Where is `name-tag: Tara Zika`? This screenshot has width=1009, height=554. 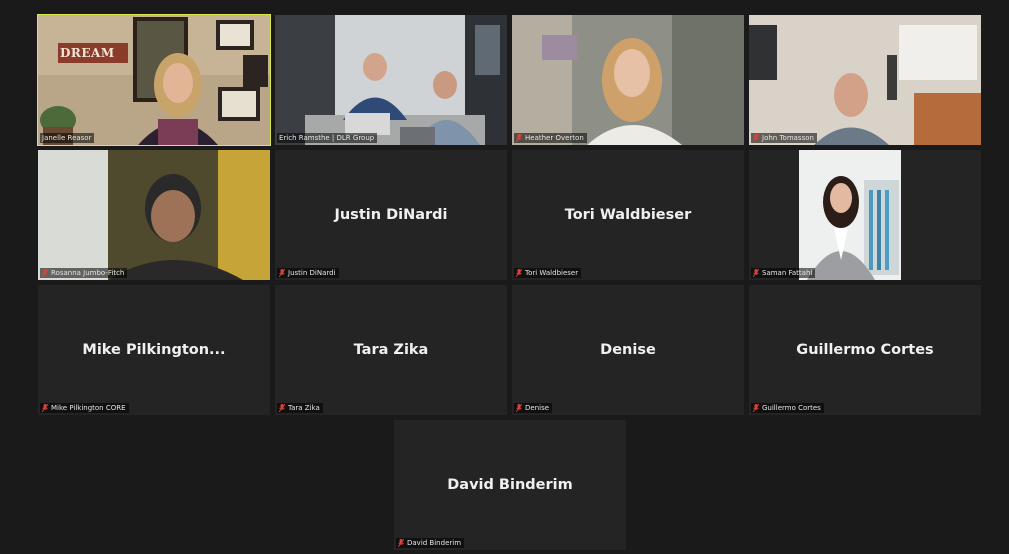
name-tag: Tara Zika is located at coordinates (300, 408).